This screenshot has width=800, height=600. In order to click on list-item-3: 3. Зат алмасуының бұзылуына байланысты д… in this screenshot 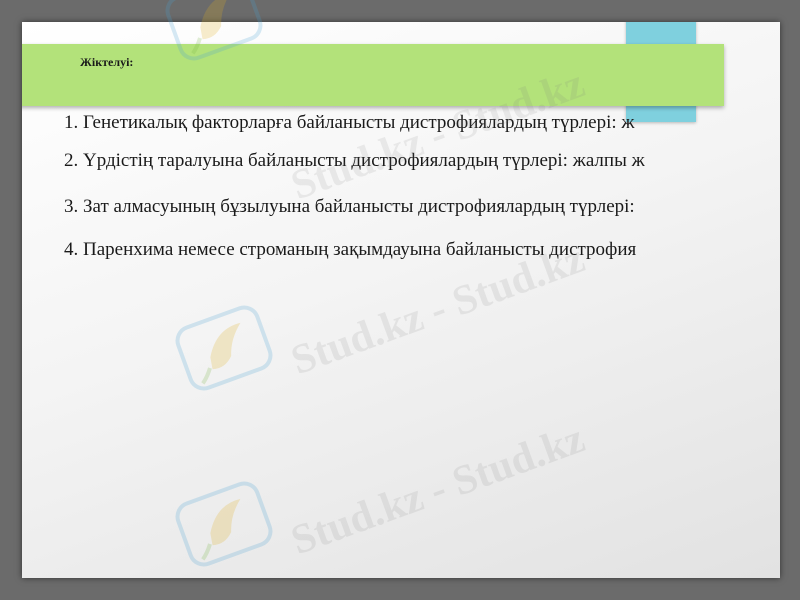, I will do `click(349, 206)`.